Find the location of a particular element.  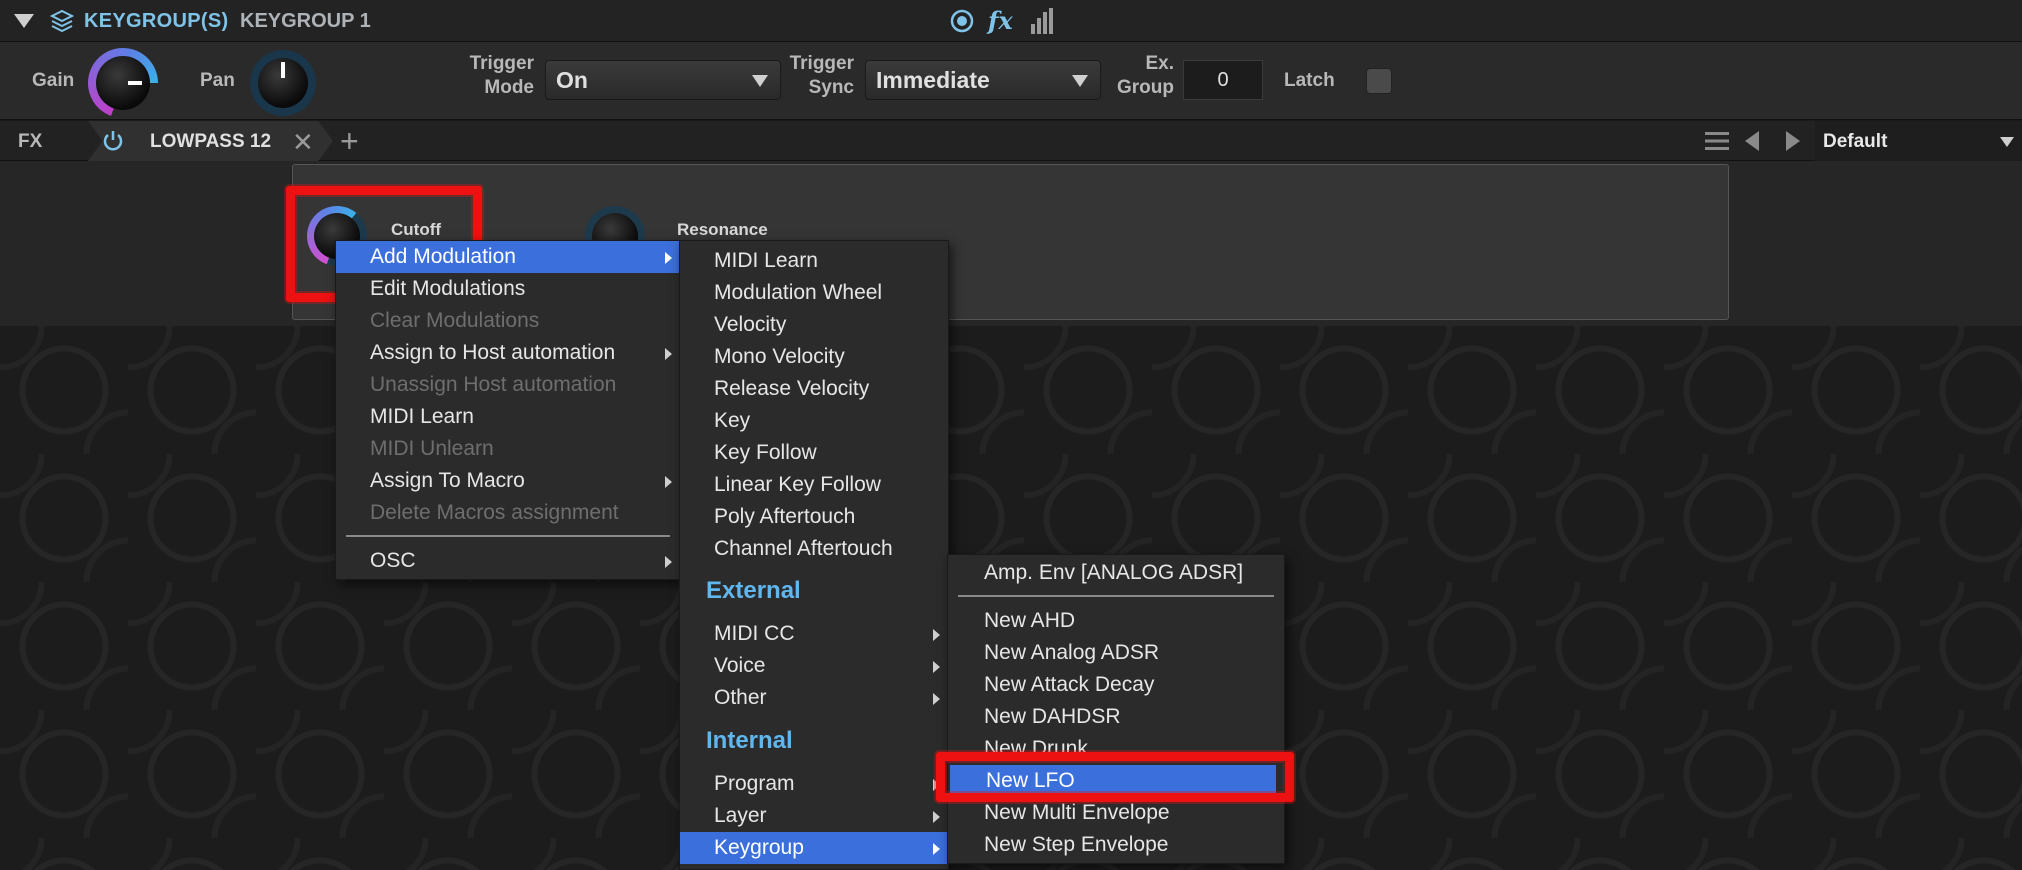

mod-item-velocity: Velocity is located at coordinates (814, 325).